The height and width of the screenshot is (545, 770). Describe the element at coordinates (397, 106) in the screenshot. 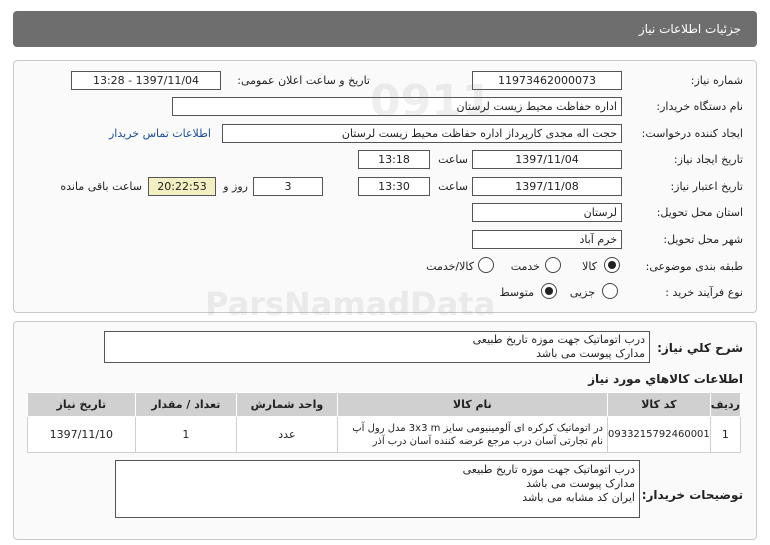

I see `buyer-org-field: اداره حفاظت محیط زیست لرستان` at that location.